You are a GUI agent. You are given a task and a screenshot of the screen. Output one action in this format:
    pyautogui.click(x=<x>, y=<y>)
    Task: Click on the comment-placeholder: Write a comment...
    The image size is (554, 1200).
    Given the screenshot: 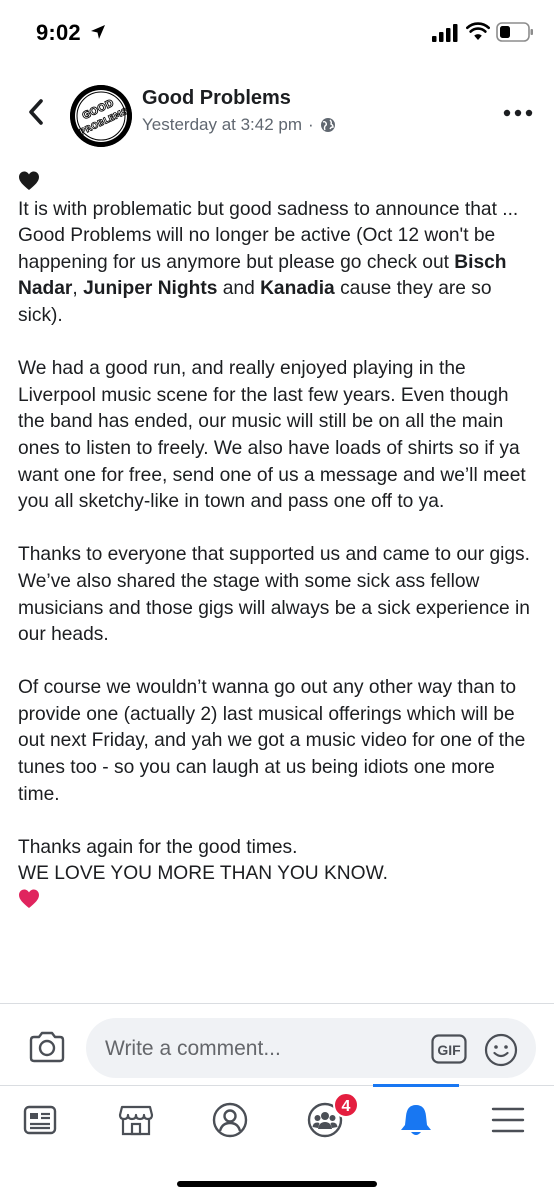 What is the action you would take?
    pyautogui.click(x=193, y=1048)
    